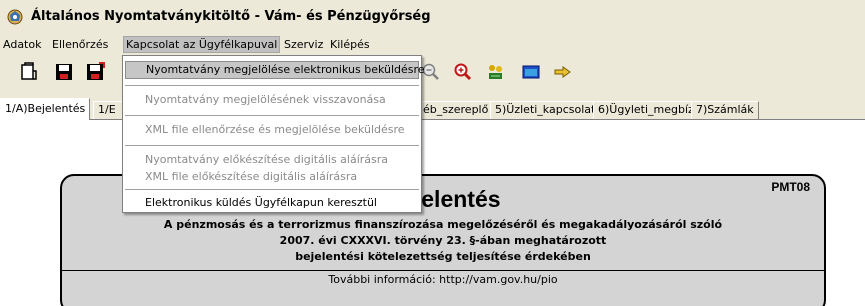 This screenshot has width=865, height=306. Describe the element at coordinates (303, 45) in the screenshot. I see `menu-szerviz: Szerviz` at that location.